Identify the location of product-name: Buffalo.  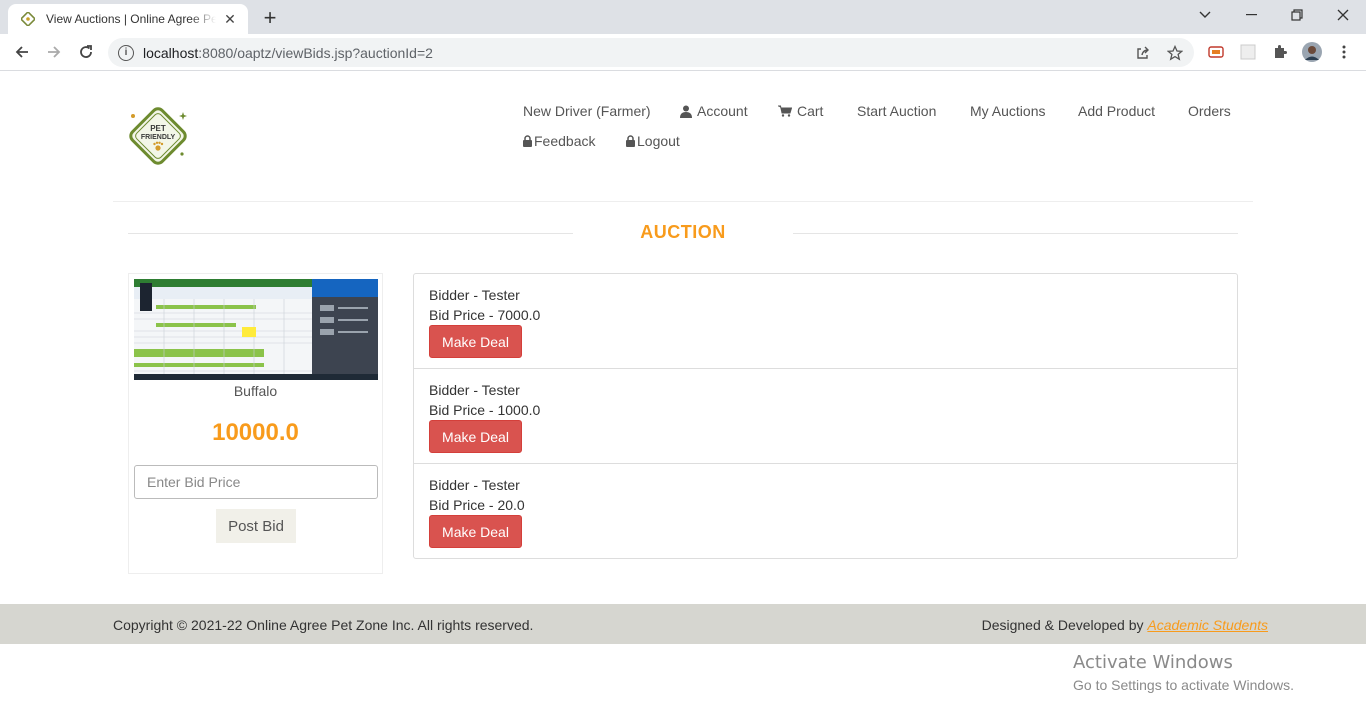
(255, 391).